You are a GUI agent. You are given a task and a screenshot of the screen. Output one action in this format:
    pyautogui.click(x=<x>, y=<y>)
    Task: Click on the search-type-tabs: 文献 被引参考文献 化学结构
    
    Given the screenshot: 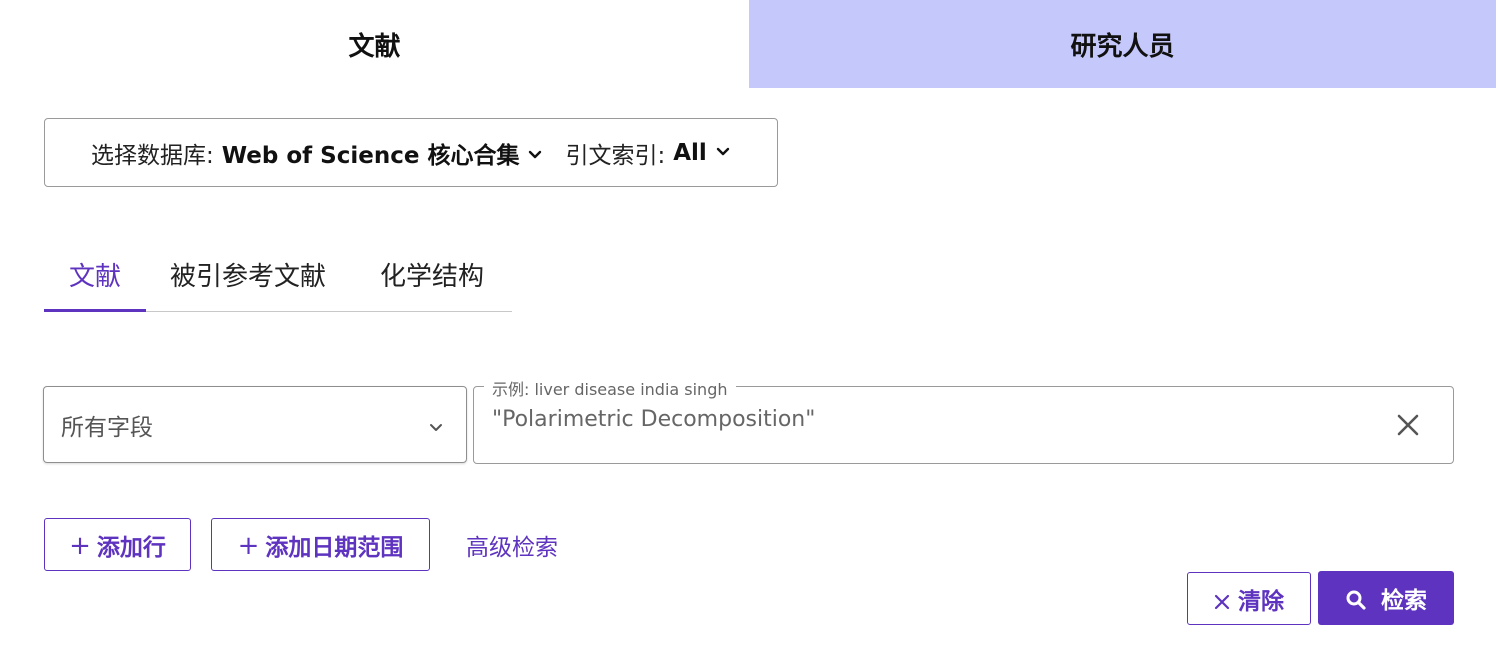 What is the action you would take?
    pyautogui.click(x=278, y=275)
    